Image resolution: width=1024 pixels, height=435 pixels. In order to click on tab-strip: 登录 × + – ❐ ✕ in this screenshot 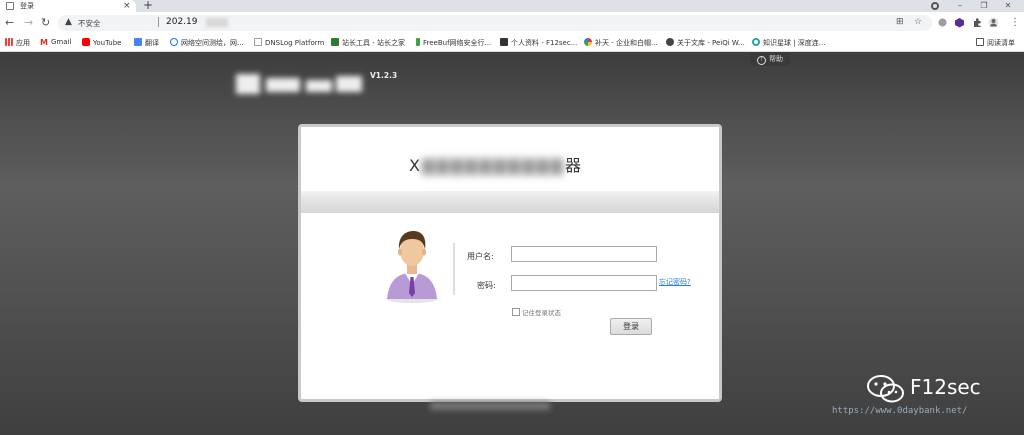, I will do `click(512, 6)`.